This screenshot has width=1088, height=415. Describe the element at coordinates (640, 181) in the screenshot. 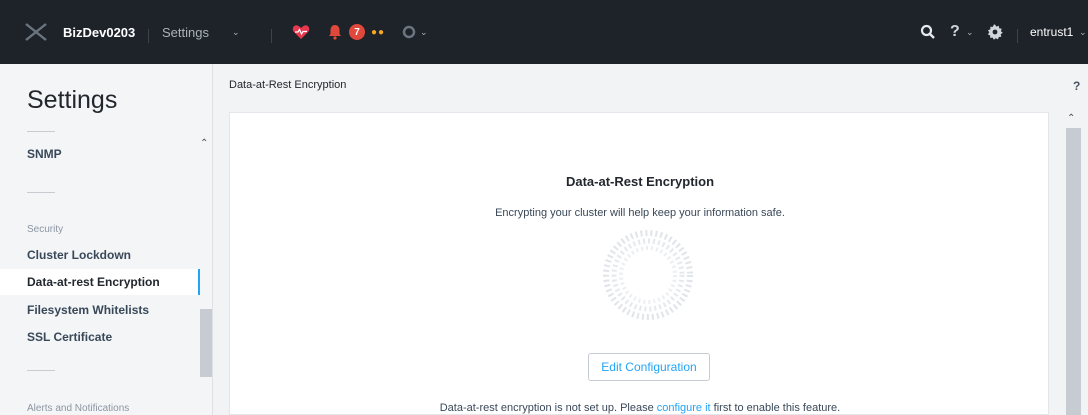

I see `card-title: Data-at-Rest Encryption` at that location.